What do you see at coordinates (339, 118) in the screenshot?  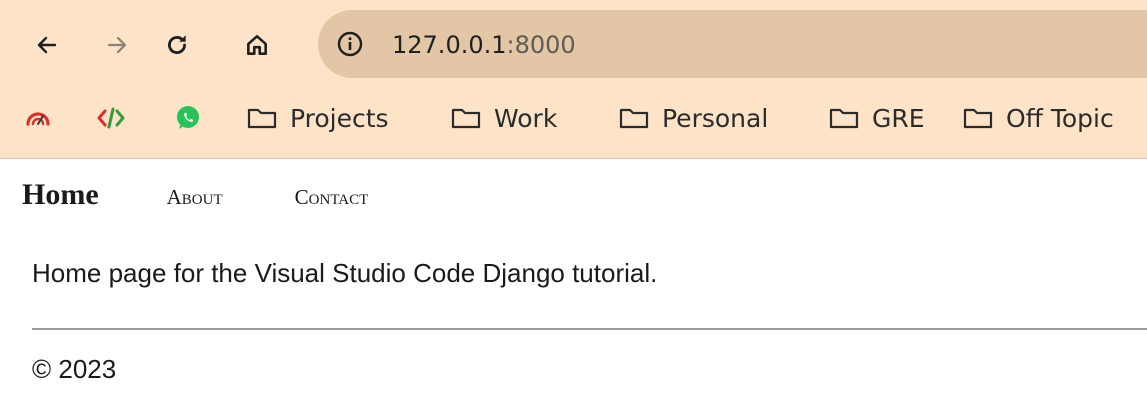 I see `bookmark-label: Projects` at bounding box center [339, 118].